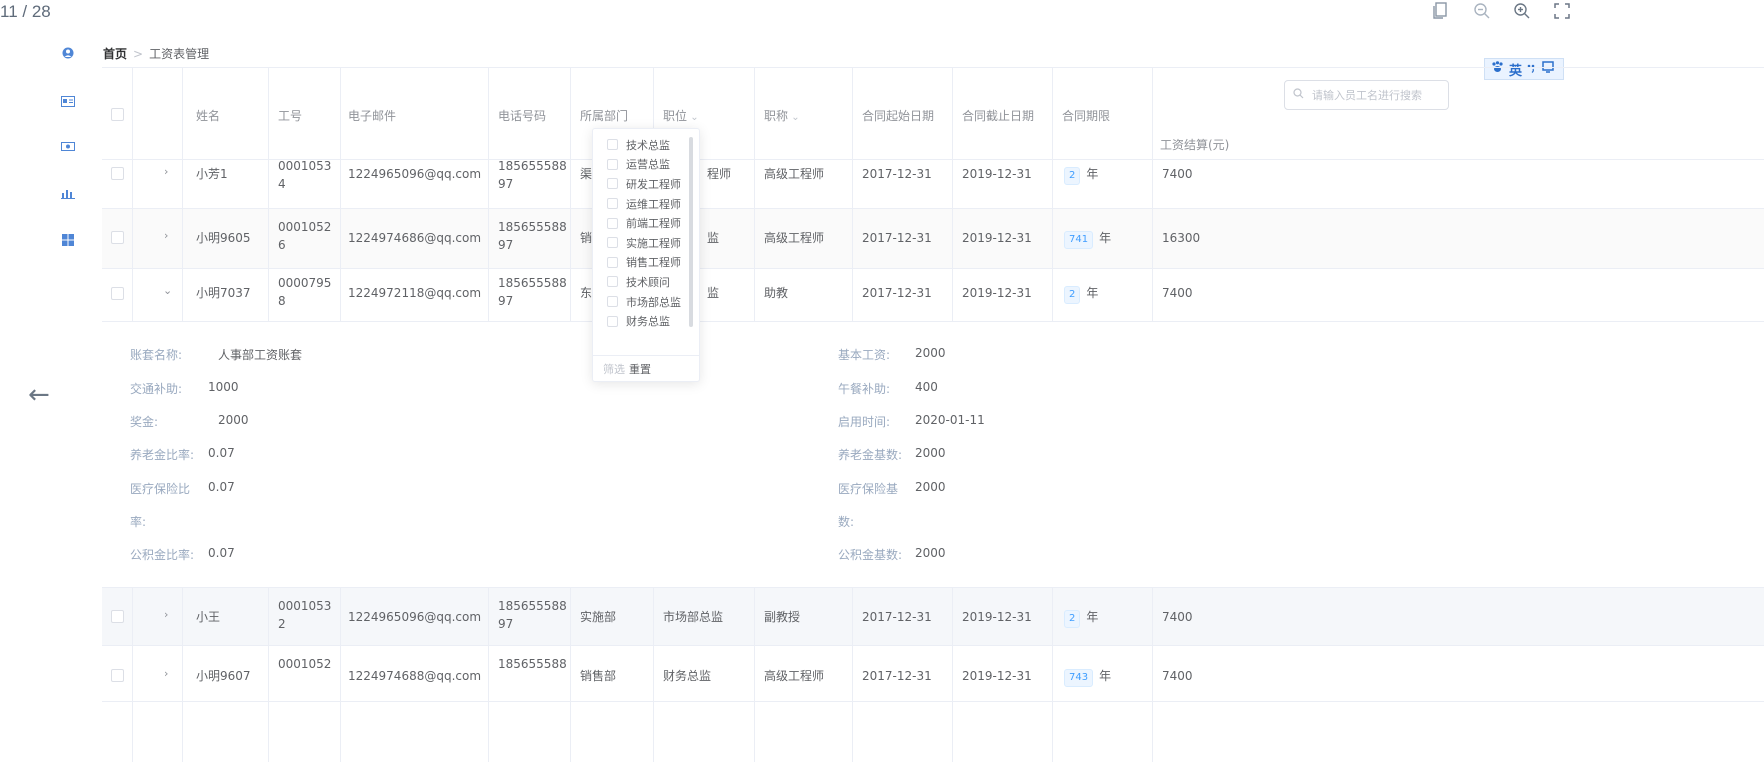 This screenshot has height=762, width=1764. I want to click on filter-option: 研发工程师, so click(646, 184).